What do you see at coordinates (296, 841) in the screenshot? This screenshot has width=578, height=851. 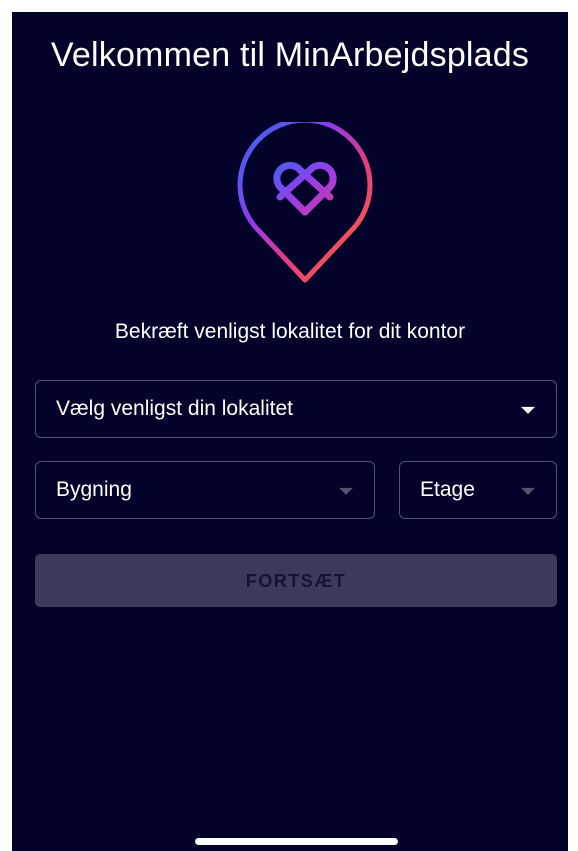 I see `home-indicator` at bounding box center [296, 841].